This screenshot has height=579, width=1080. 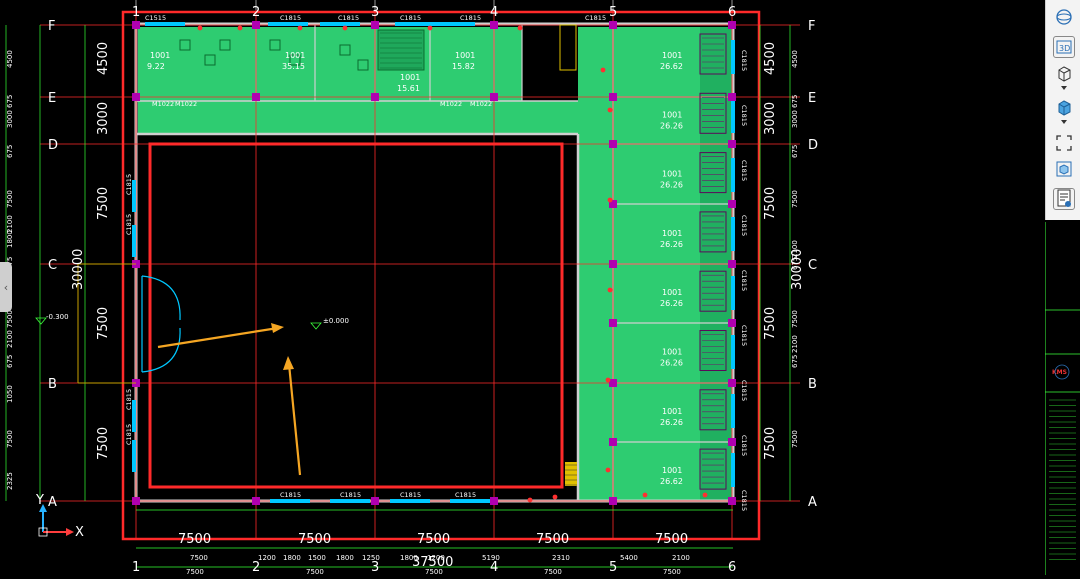 I want to click on corridor-top, so click(x=358, y=117).